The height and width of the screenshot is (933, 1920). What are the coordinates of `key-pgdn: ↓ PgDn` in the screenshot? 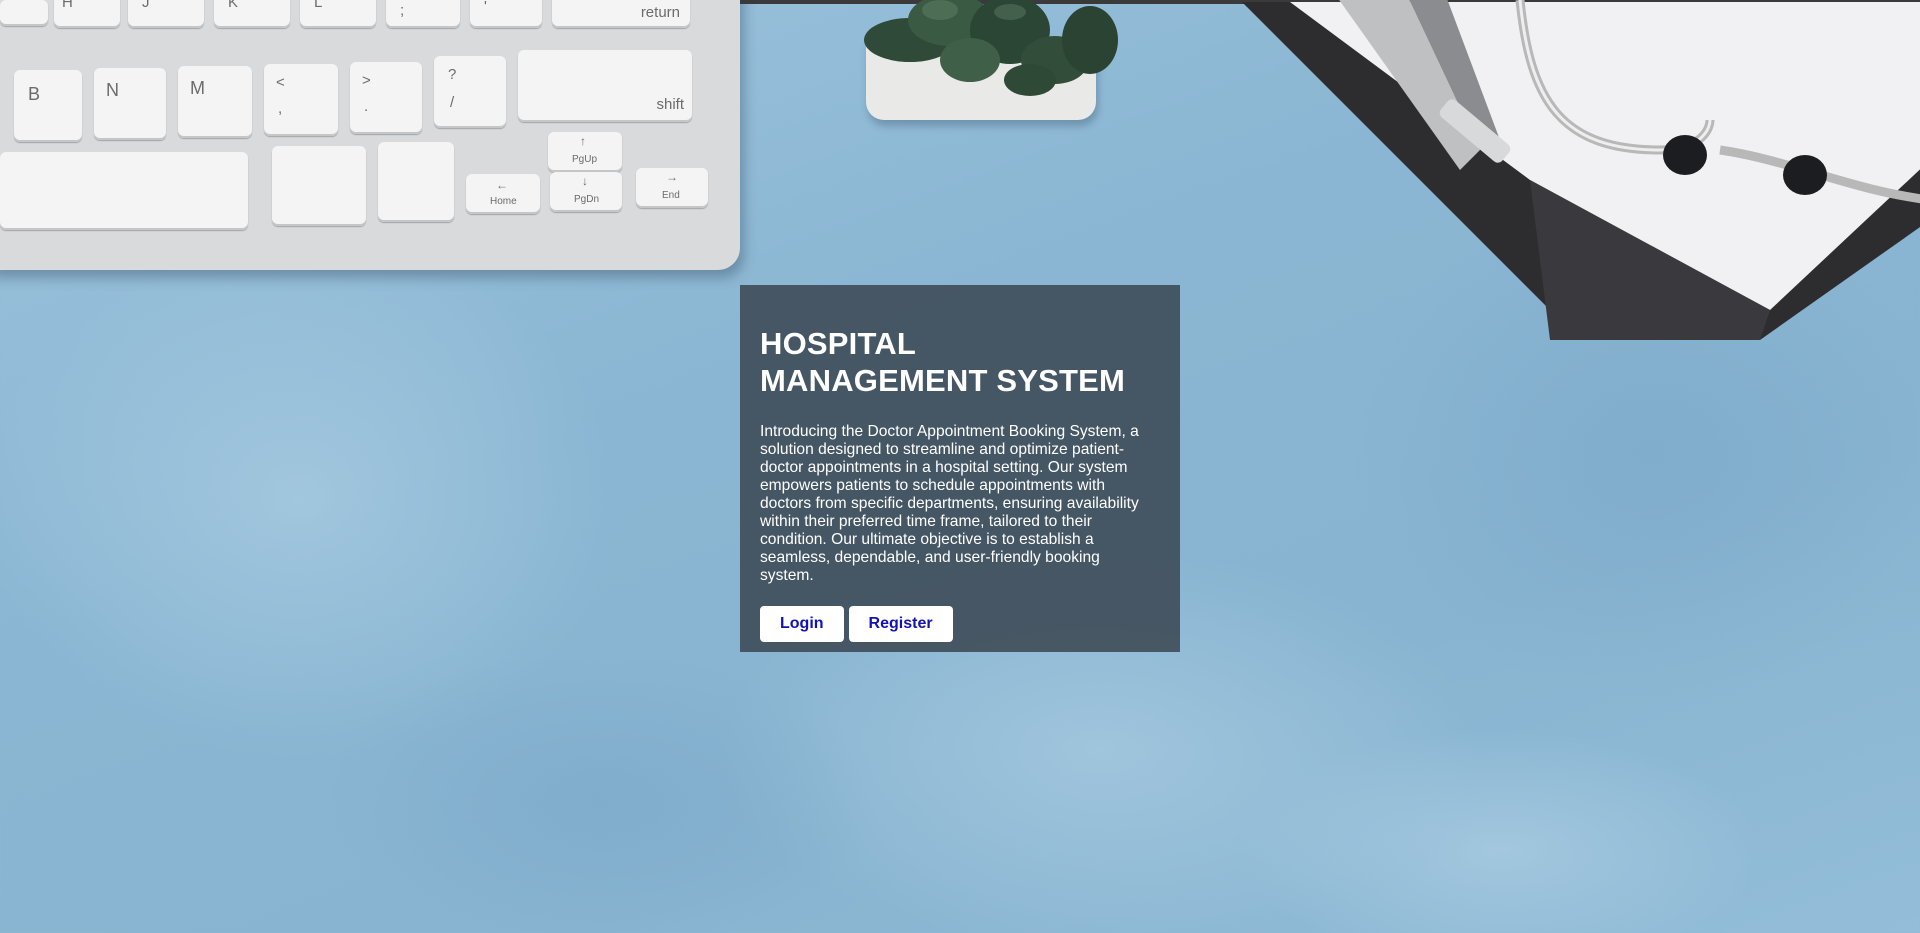 It's located at (586, 192).